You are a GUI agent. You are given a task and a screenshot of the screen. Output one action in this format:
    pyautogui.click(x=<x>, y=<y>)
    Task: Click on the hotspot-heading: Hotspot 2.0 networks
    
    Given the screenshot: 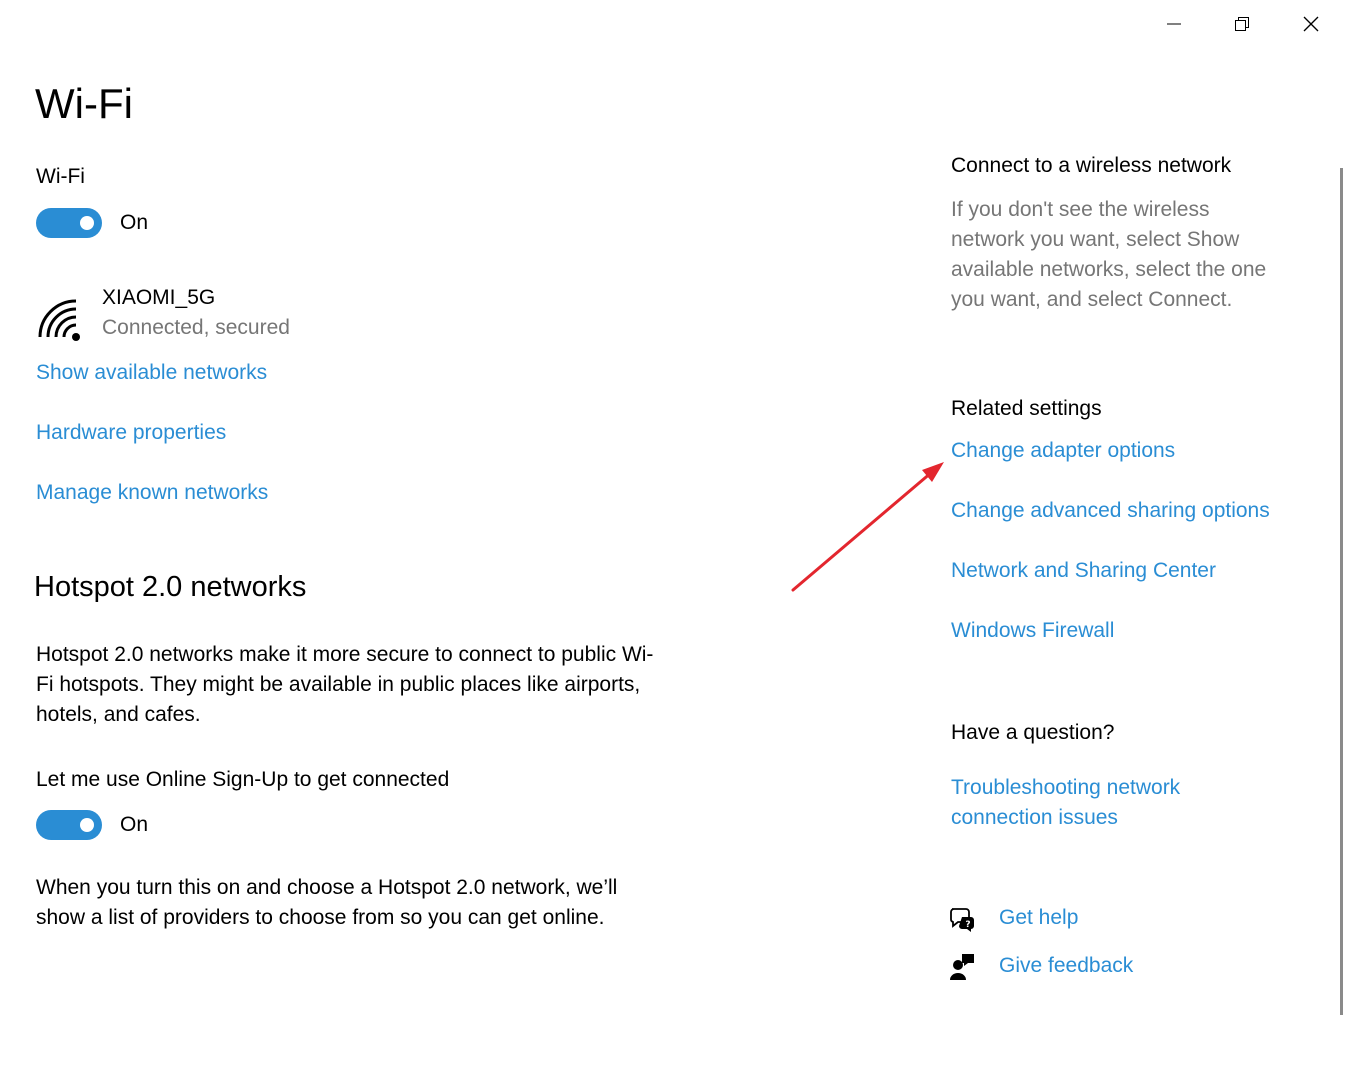 What is the action you would take?
    pyautogui.click(x=170, y=587)
    